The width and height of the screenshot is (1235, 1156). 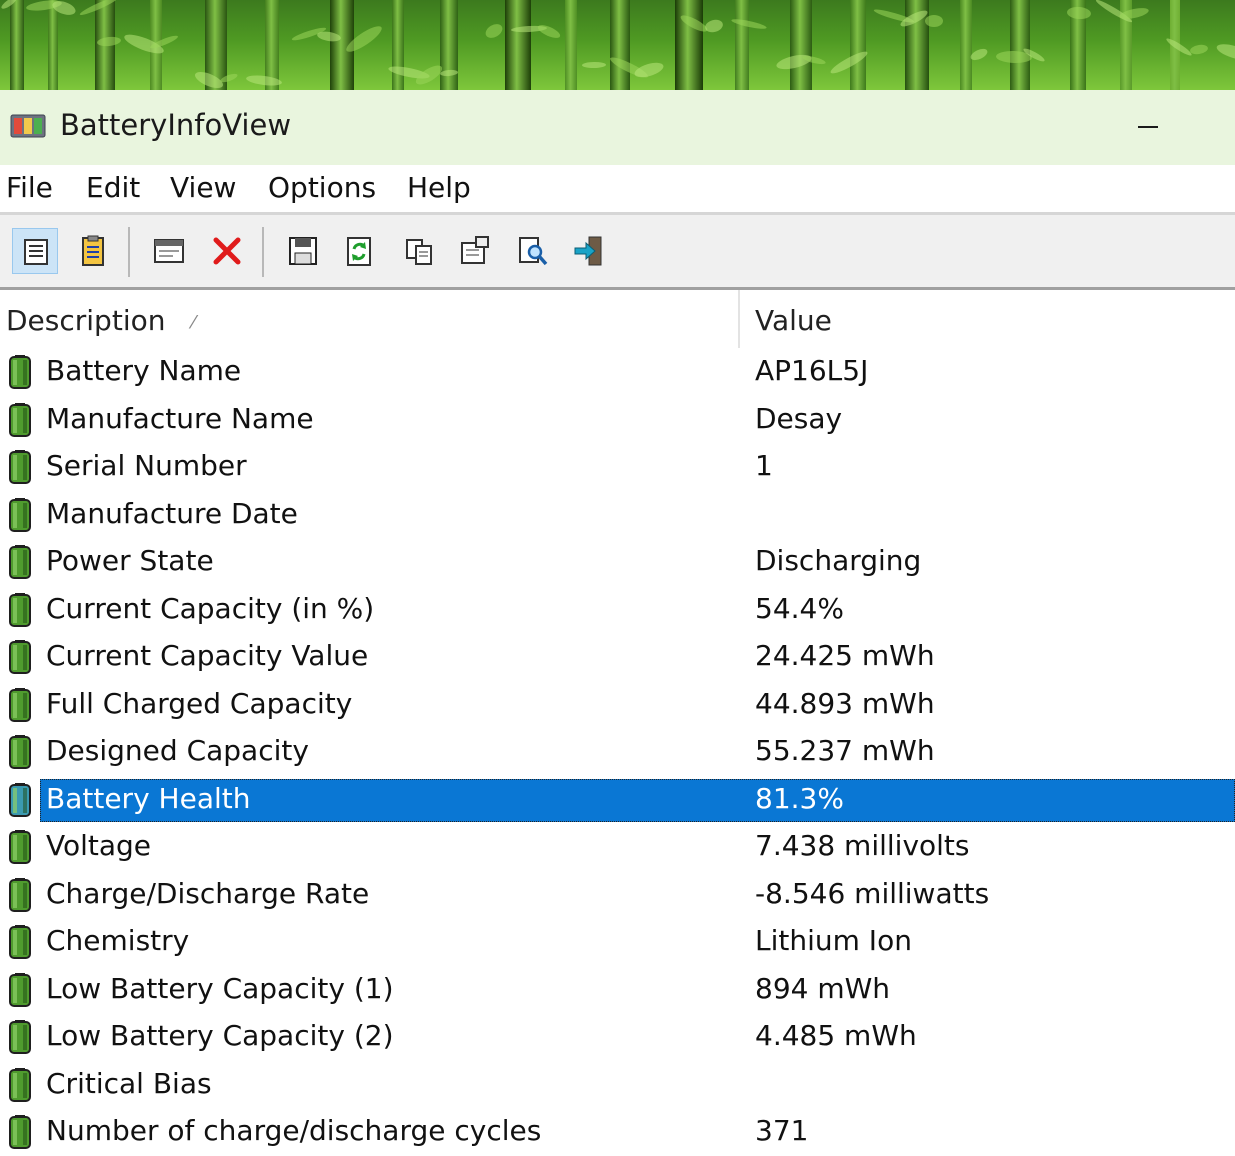 I want to click on log-window-icon, so click(x=169, y=251).